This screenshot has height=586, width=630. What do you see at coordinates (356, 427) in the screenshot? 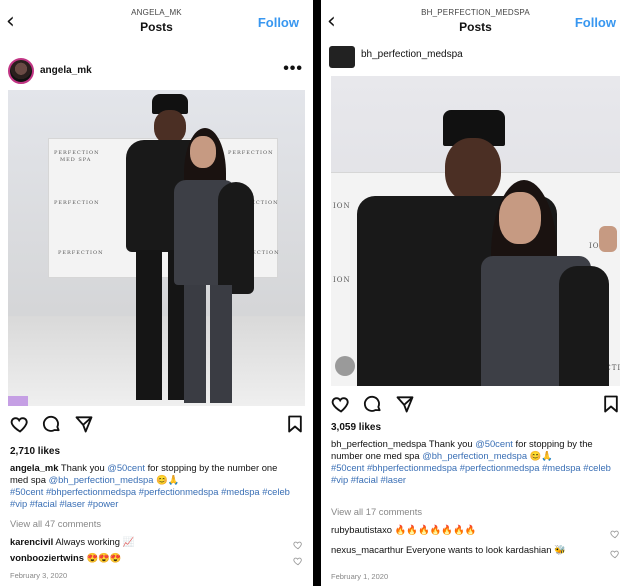
I see `likes-count: 3,059 likes` at bounding box center [356, 427].